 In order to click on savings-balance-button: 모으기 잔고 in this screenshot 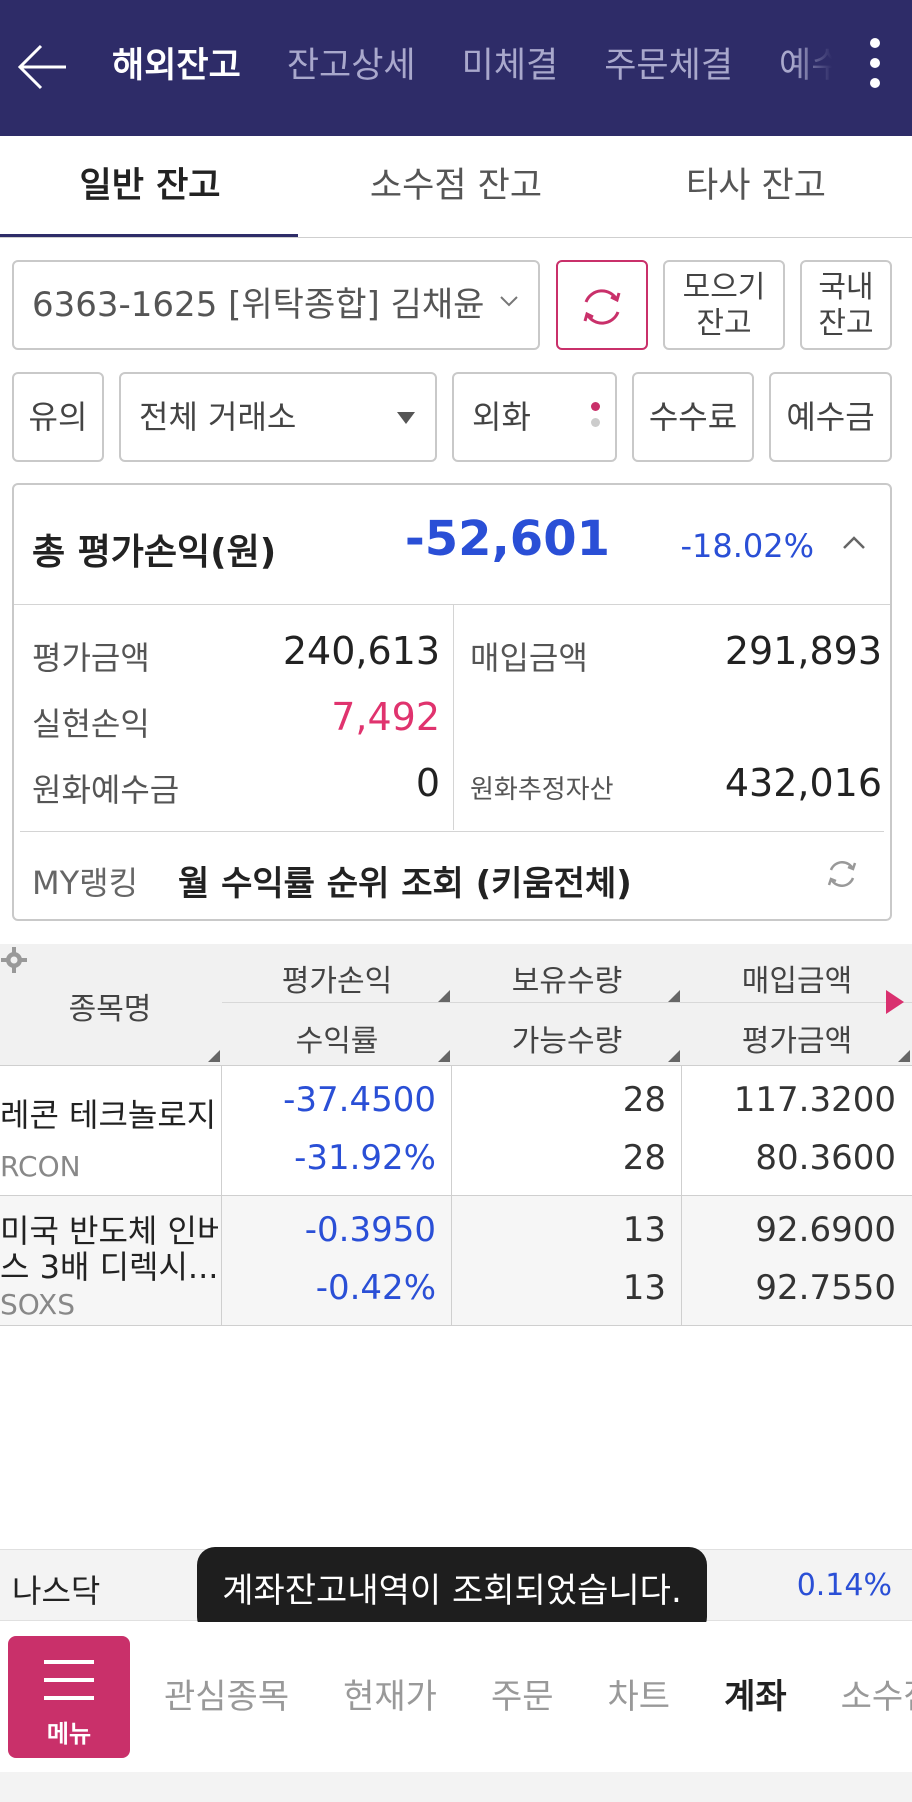, I will do `click(724, 305)`.